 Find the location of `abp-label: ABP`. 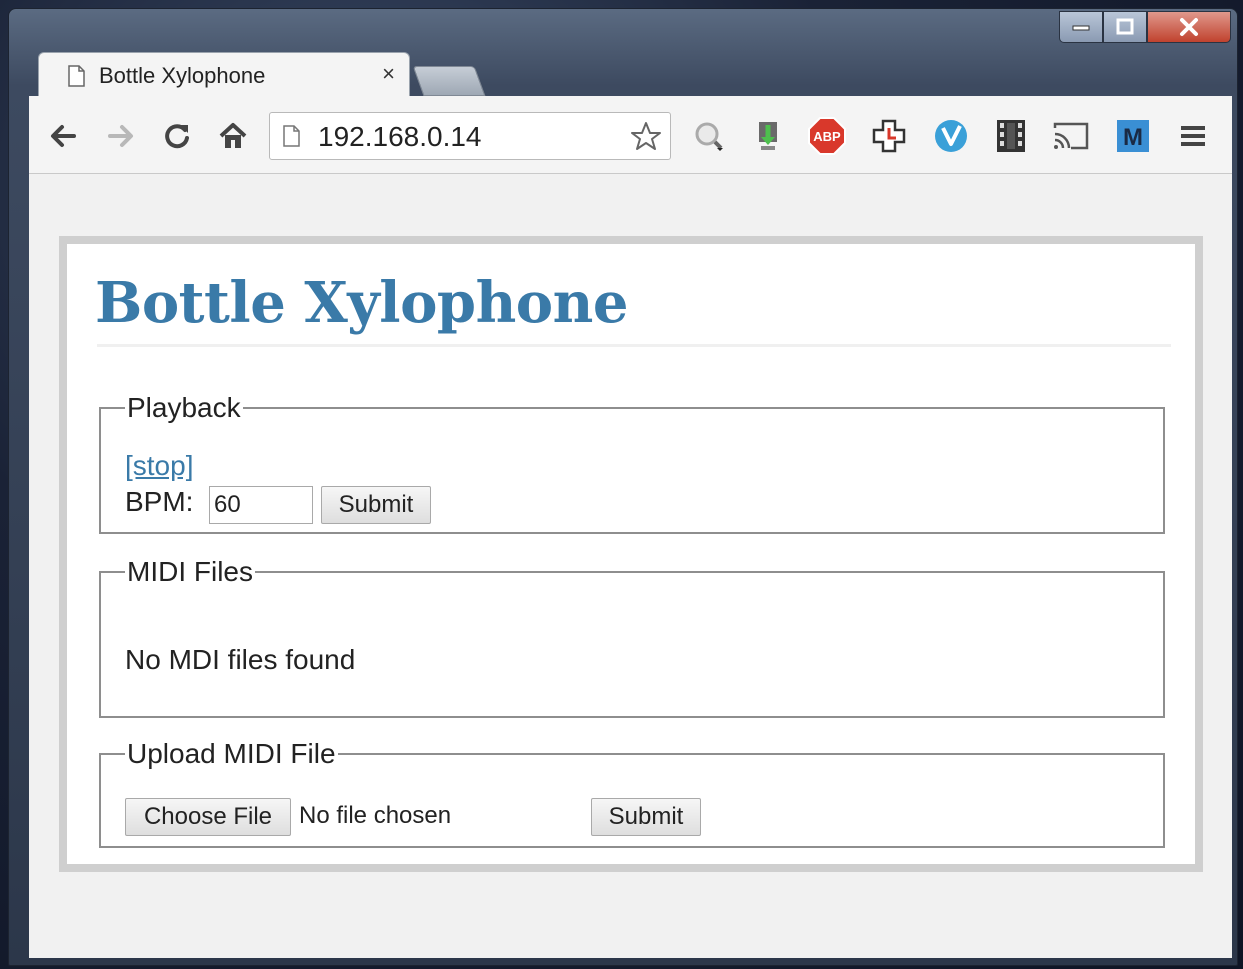

abp-label: ABP is located at coordinates (827, 136).